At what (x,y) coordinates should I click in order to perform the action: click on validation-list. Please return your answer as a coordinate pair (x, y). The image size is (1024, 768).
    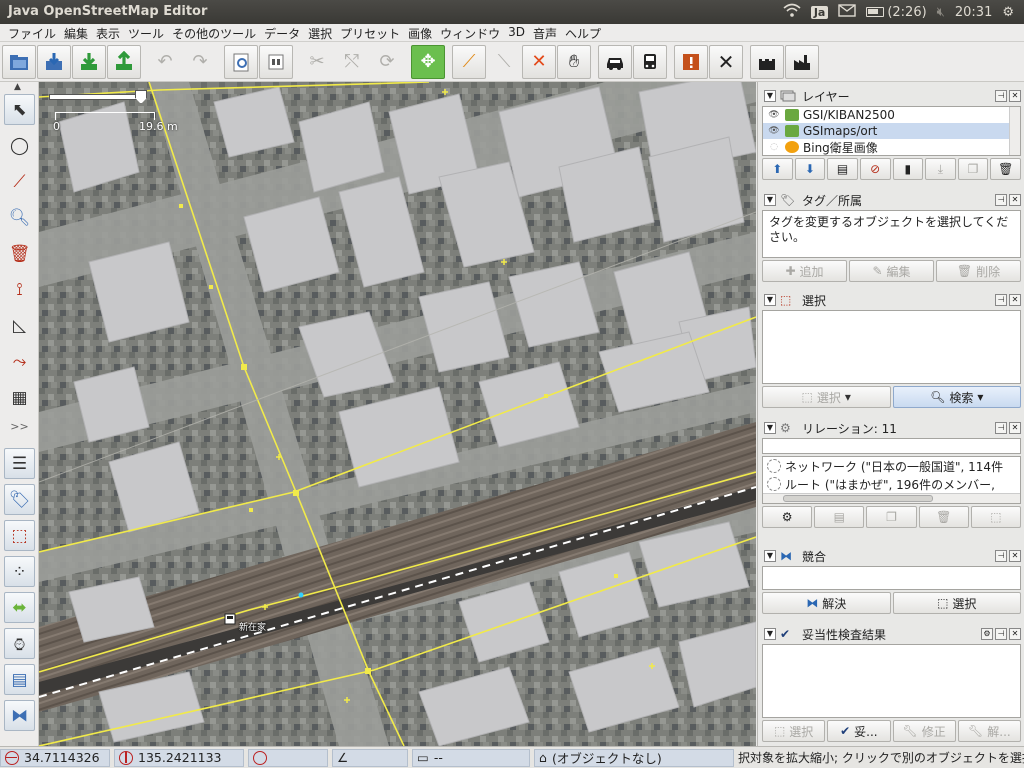
    Looking at the image, I should click on (891, 681).